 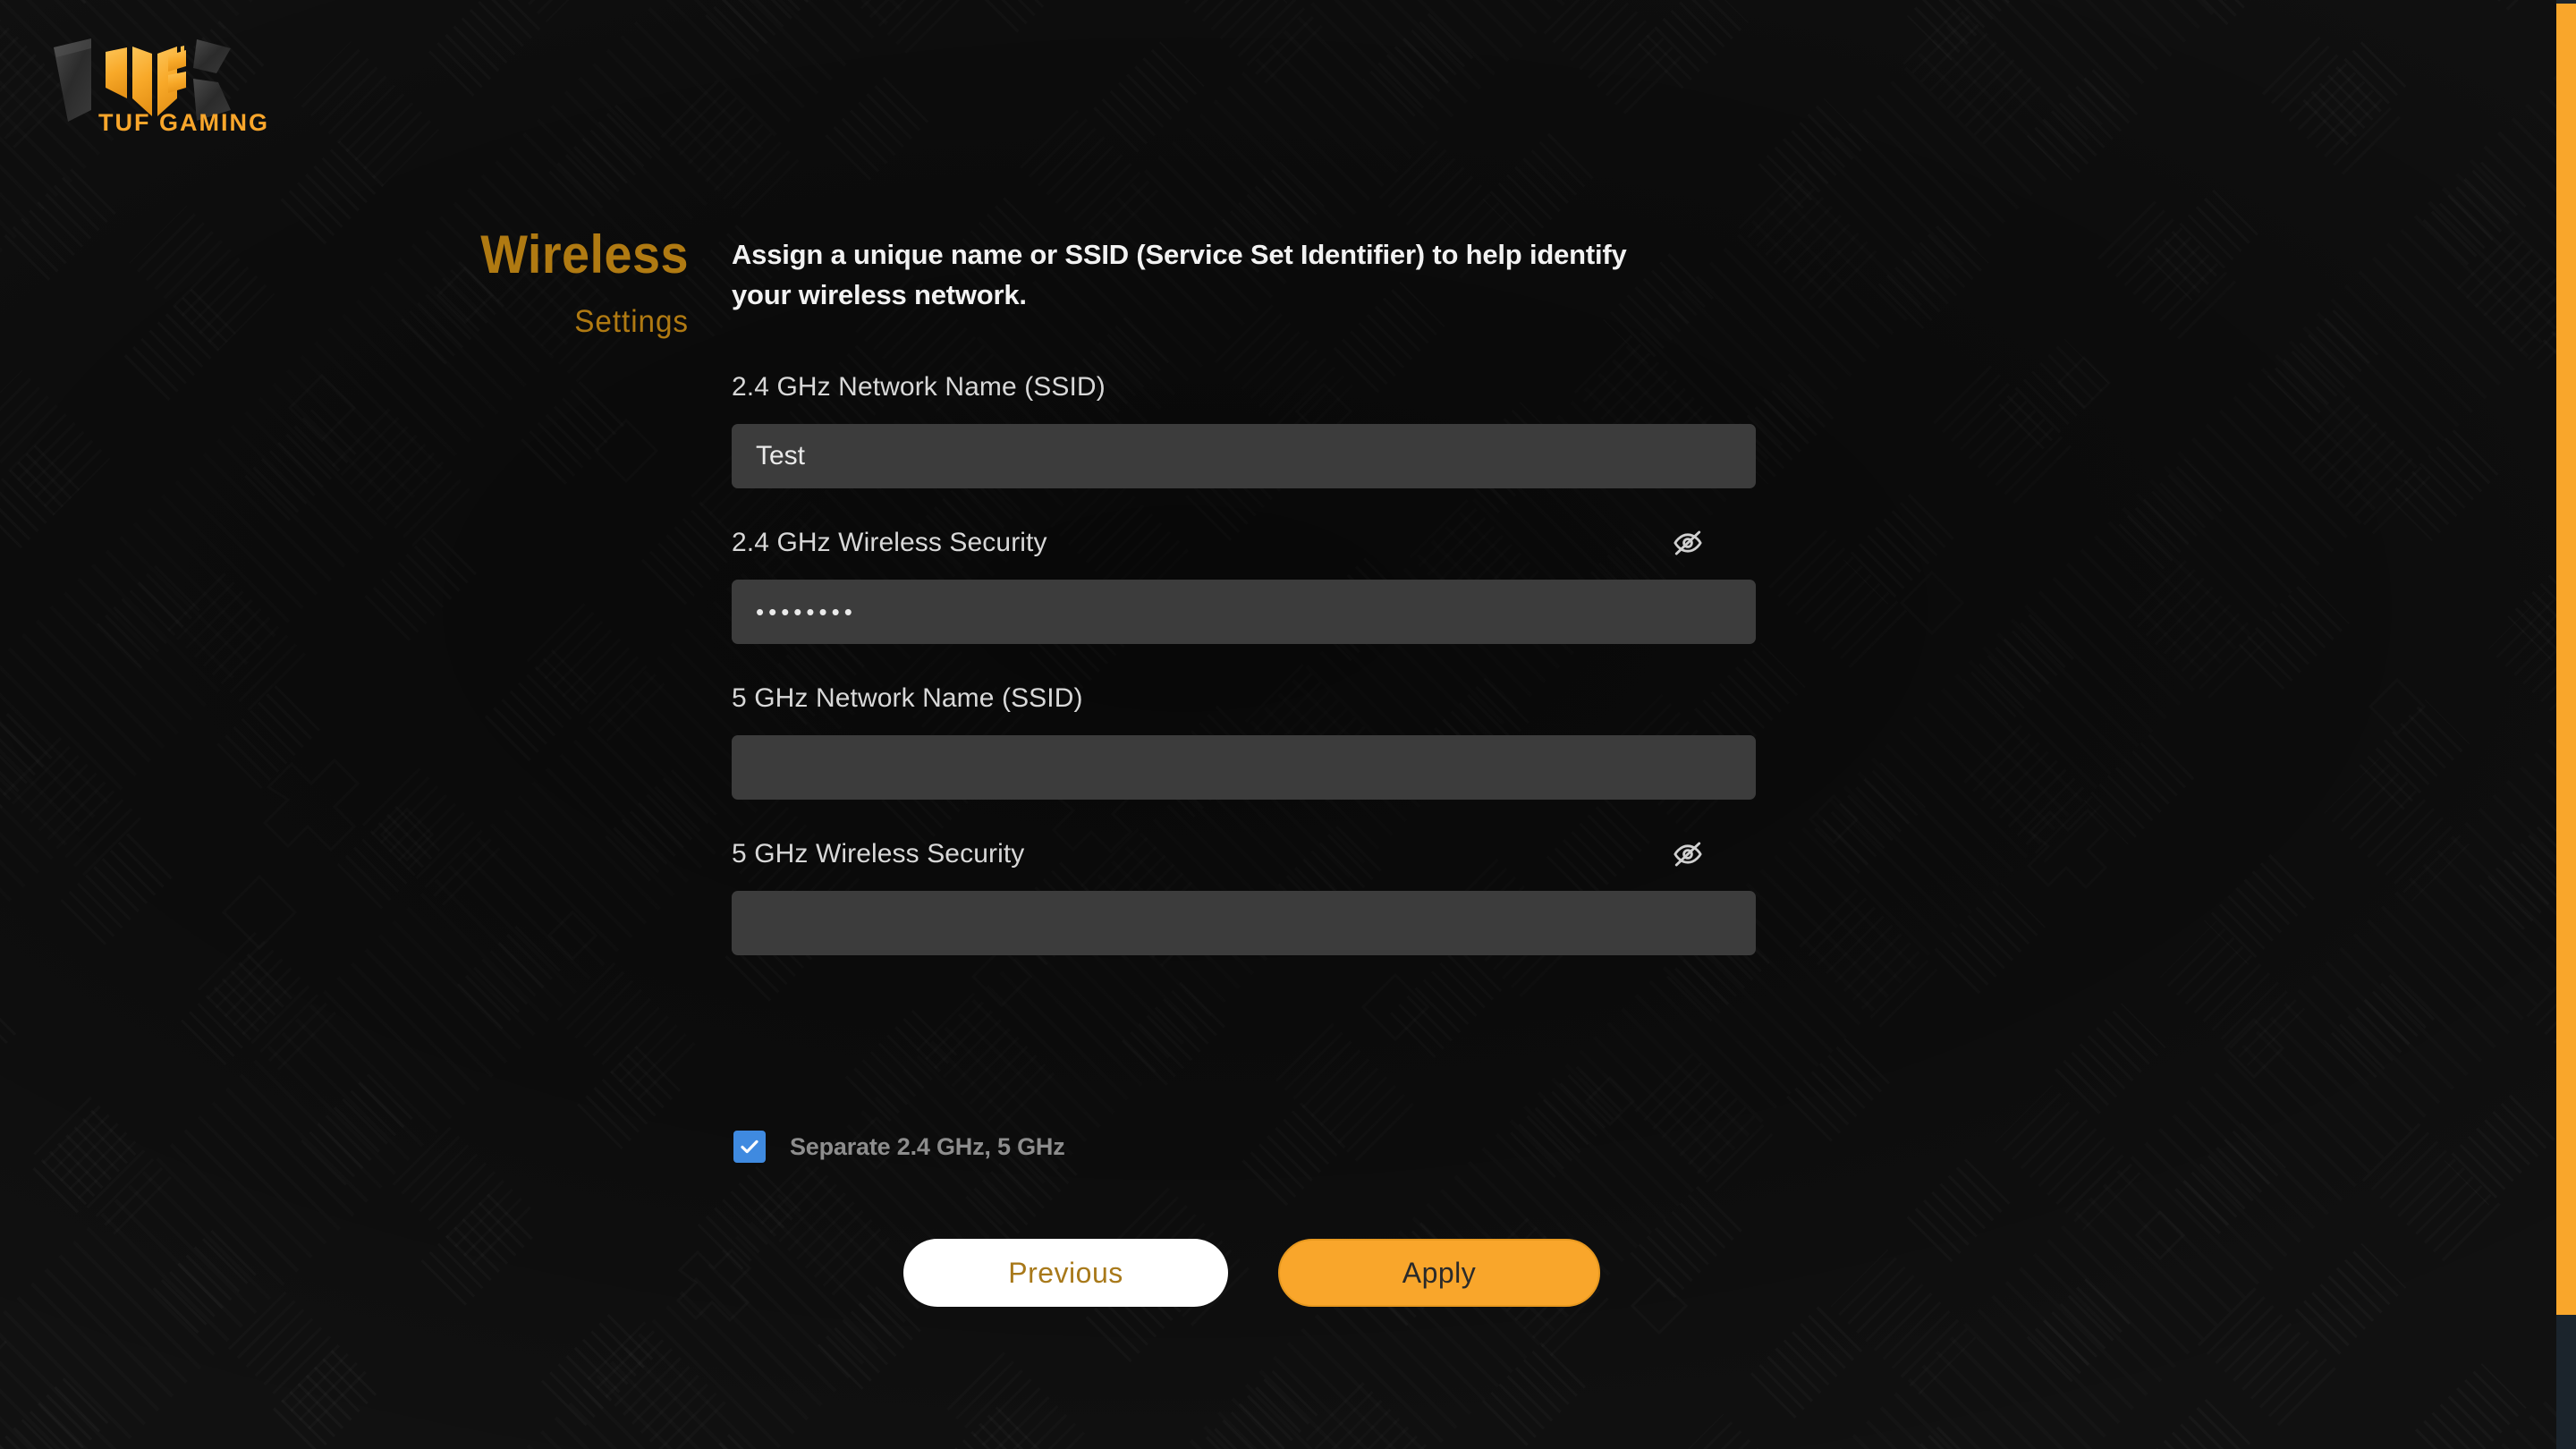 I want to click on label-security-24: 2.4 GHz Wireless Security, so click(x=889, y=542).